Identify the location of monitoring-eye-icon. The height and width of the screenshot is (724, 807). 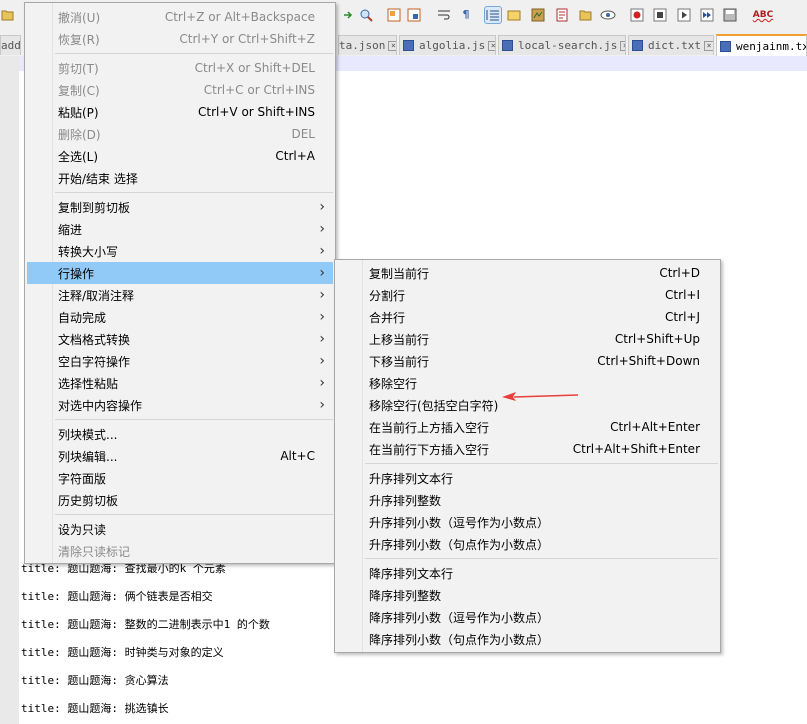
(608, 15).